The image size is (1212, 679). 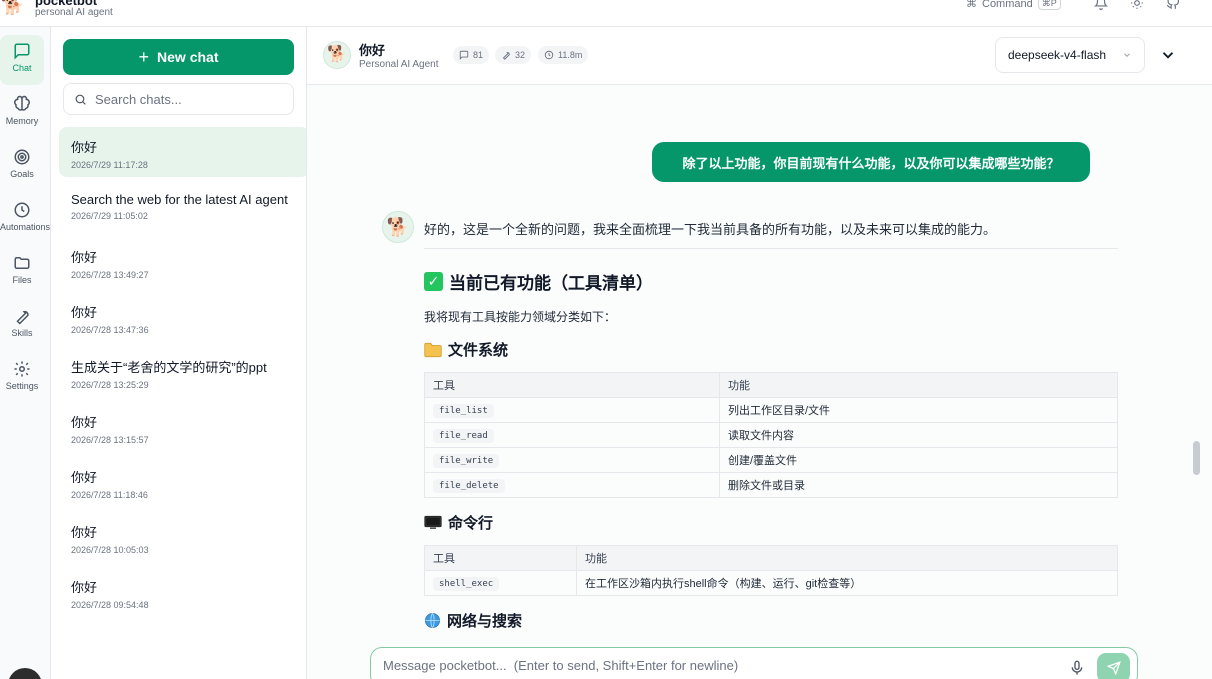 What do you see at coordinates (1173, 6) in the screenshot?
I see `github-icon` at bounding box center [1173, 6].